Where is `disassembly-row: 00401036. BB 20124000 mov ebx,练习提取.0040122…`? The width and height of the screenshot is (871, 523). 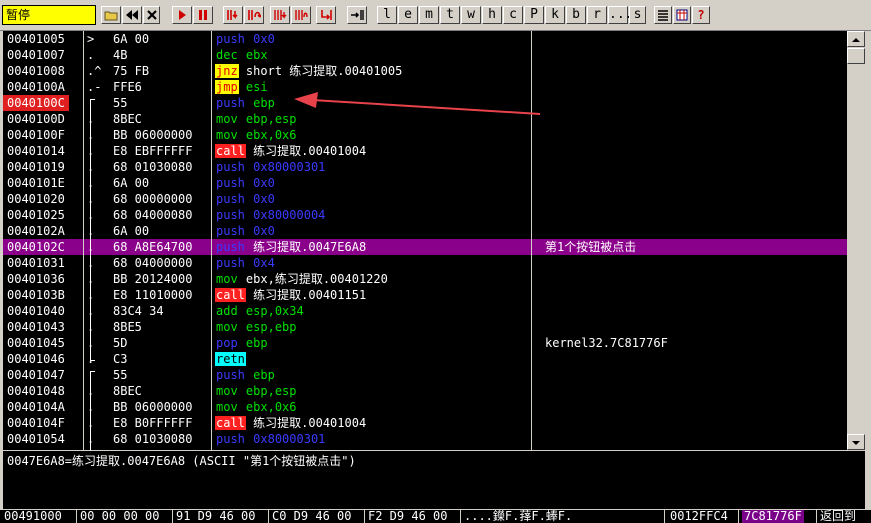 disassembly-row: 00401036. BB 20124000 mov ebx,练习提取.0040122… is located at coordinates (425, 279).